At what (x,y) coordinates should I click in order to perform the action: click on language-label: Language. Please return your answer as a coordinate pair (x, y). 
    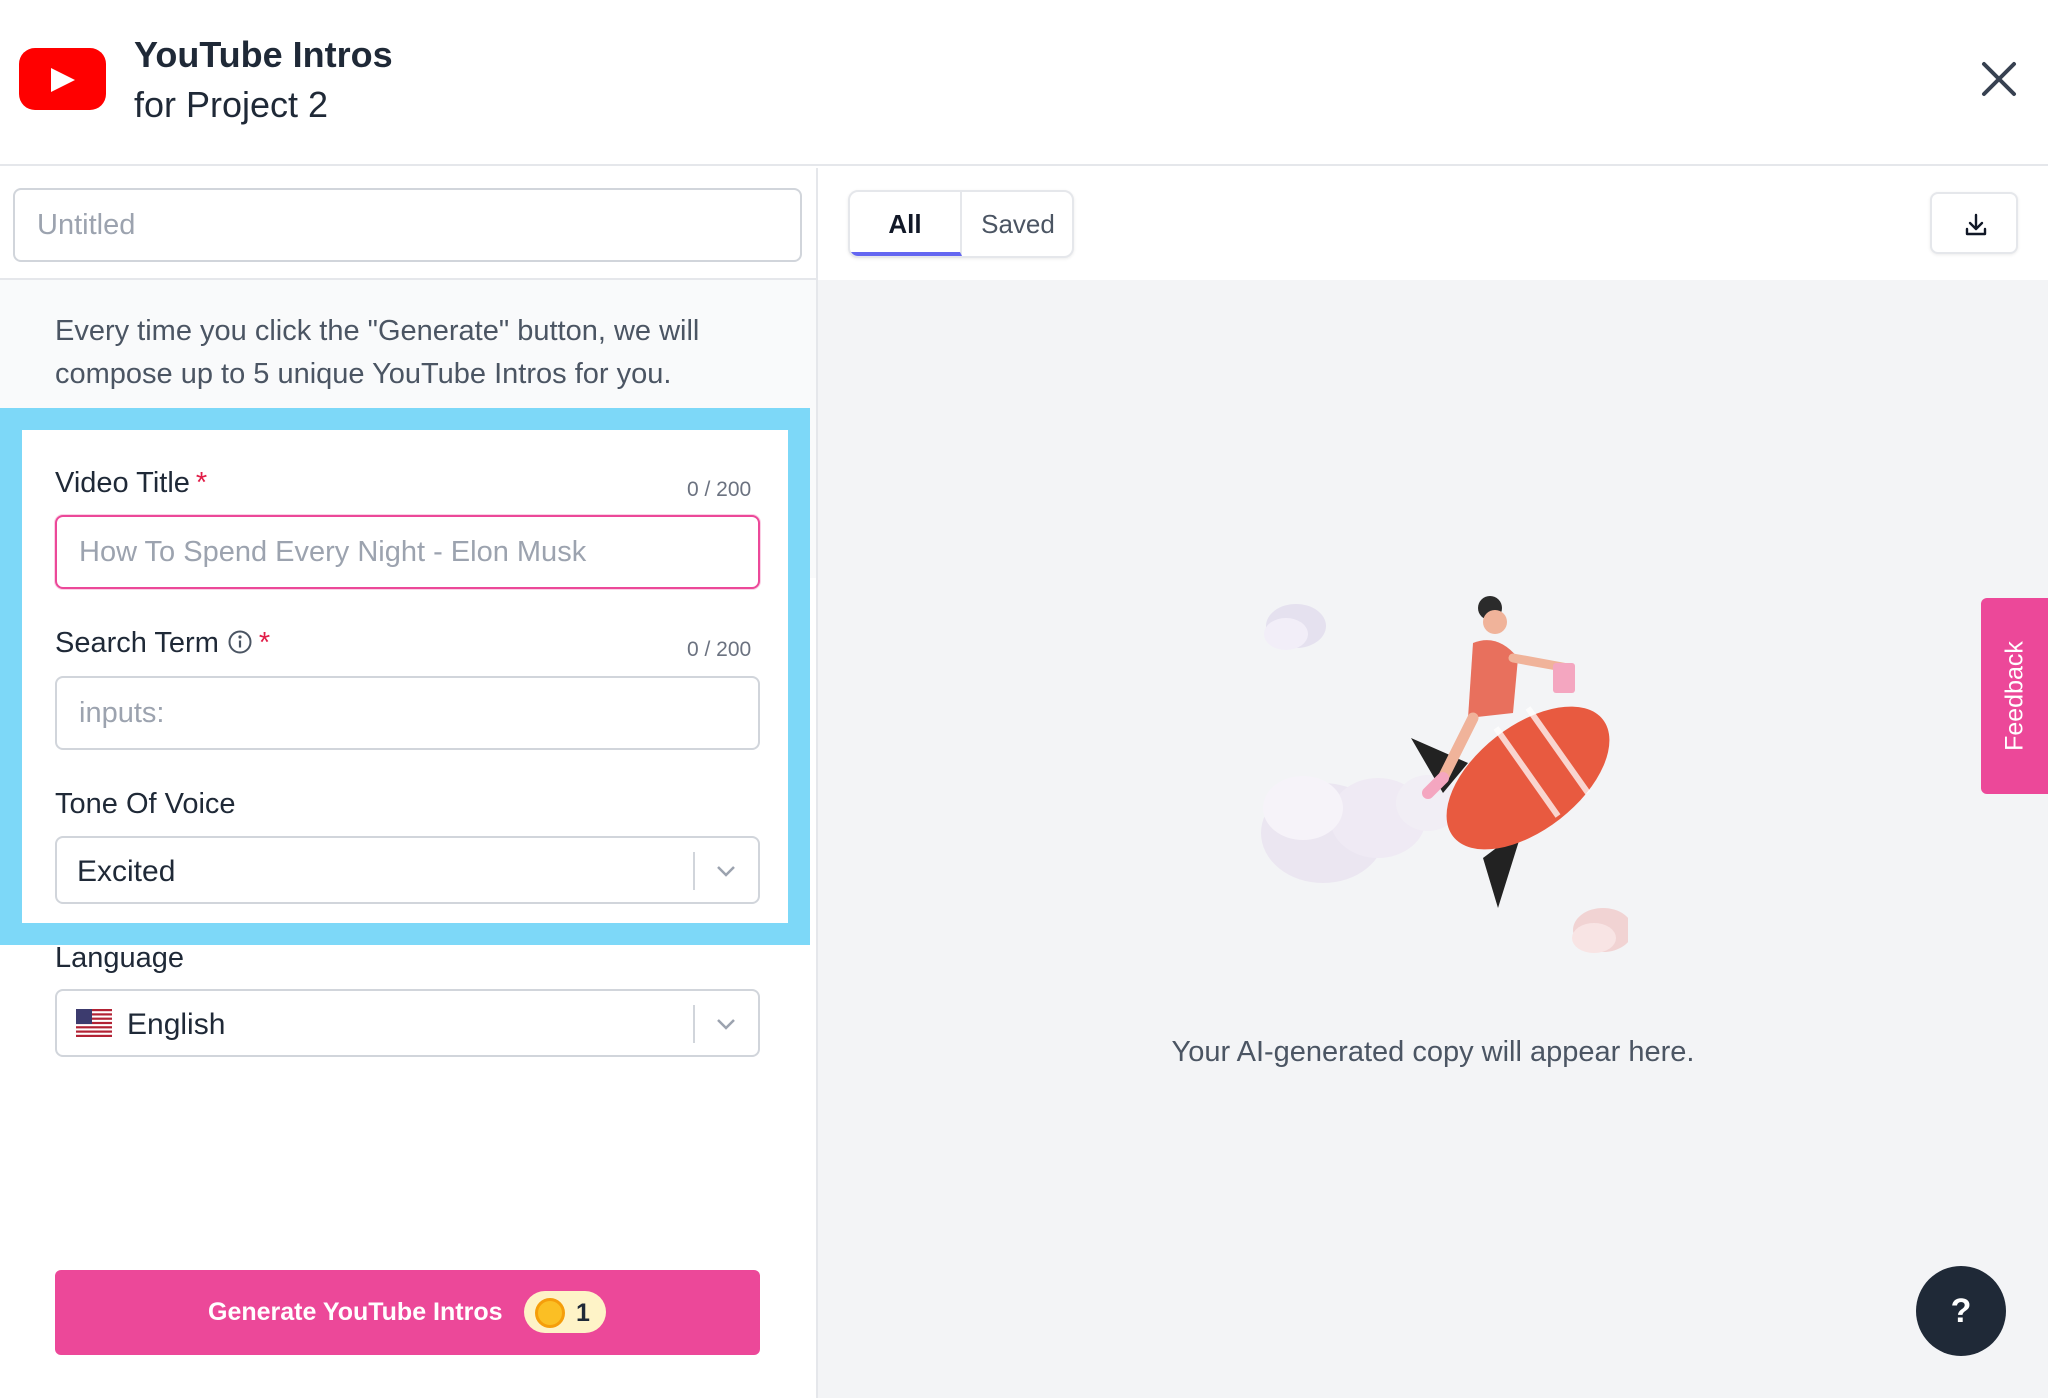
    Looking at the image, I should click on (120, 958).